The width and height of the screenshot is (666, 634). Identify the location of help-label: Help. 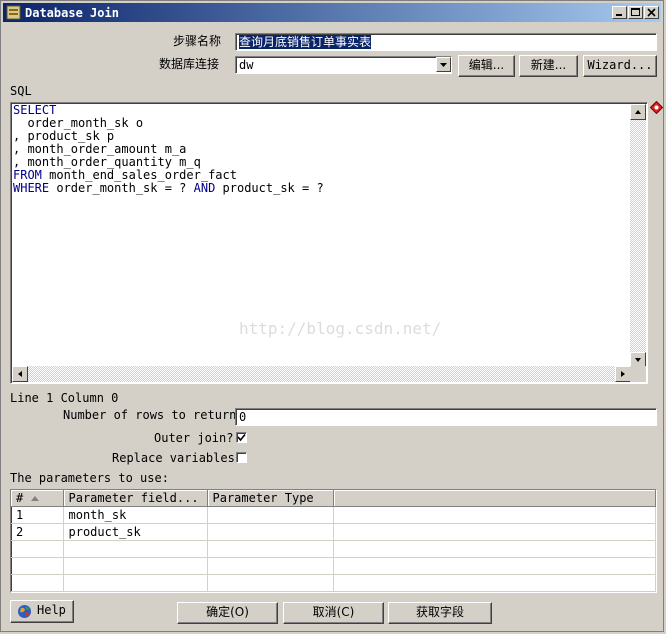
(51, 610).